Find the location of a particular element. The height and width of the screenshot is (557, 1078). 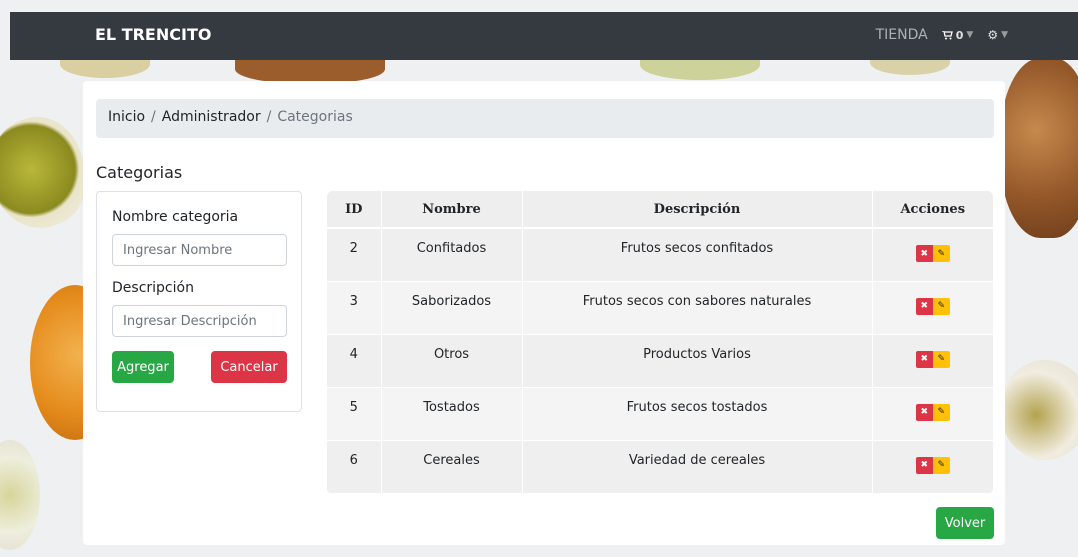

name-label: Nombre categoria is located at coordinates (175, 217).